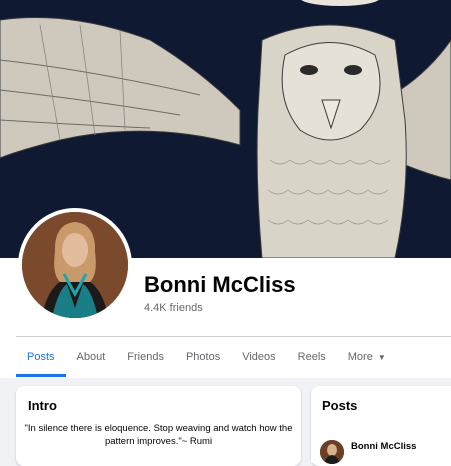 The height and width of the screenshot is (466, 451). Describe the element at coordinates (360, 357) in the screenshot. I see `tab-label: More` at that location.